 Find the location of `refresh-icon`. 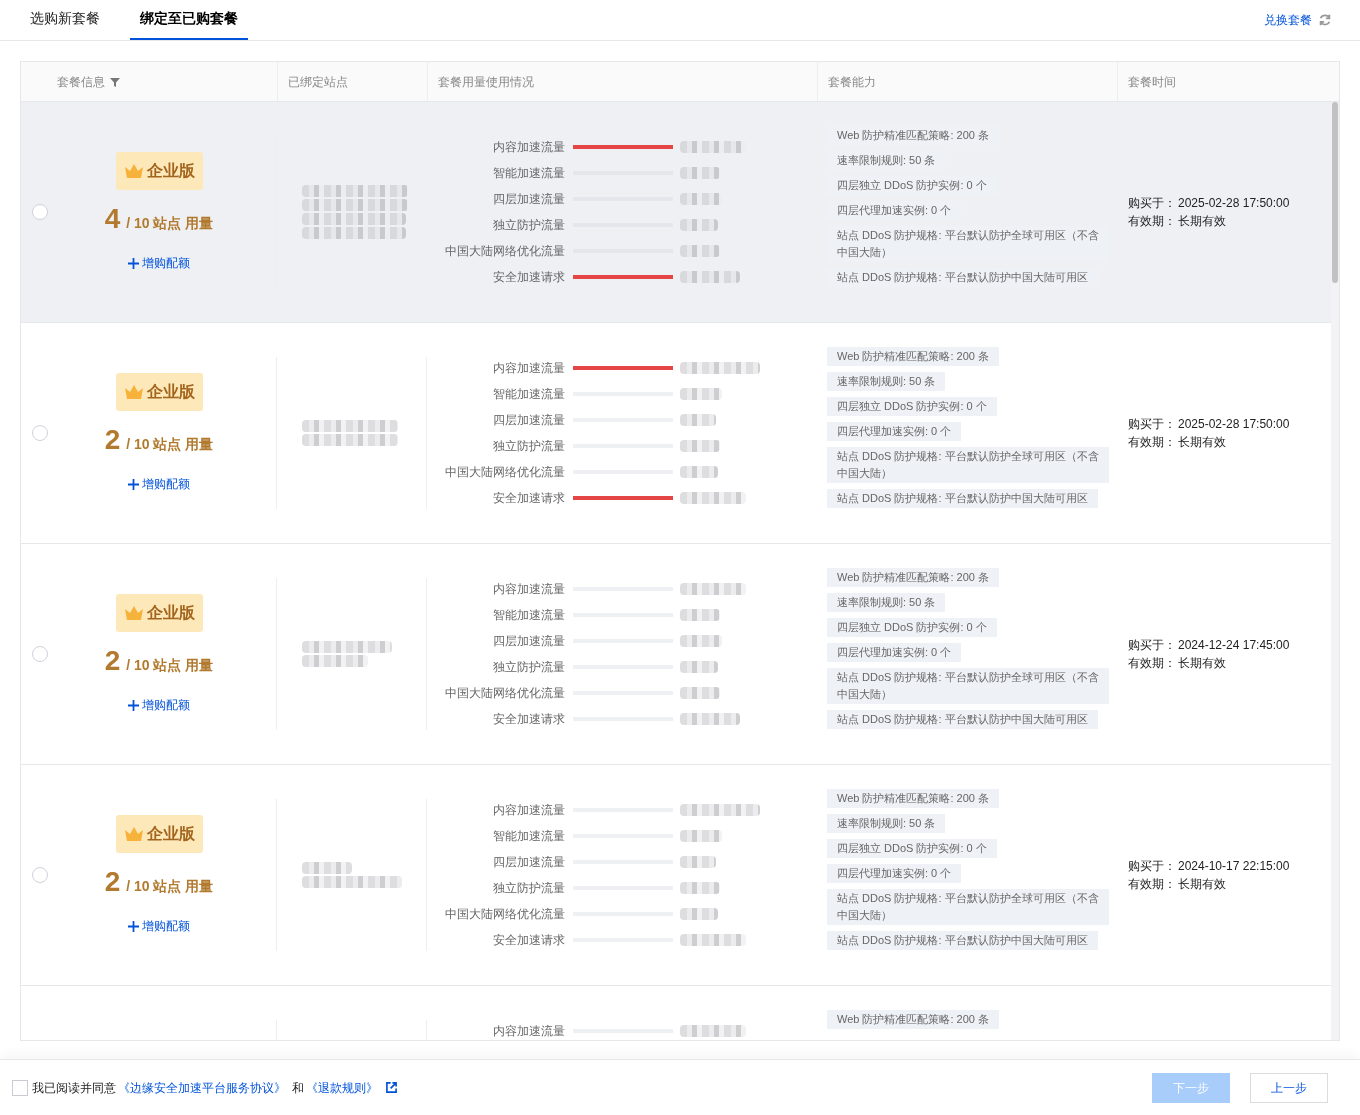

refresh-icon is located at coordinates (1325, 19).